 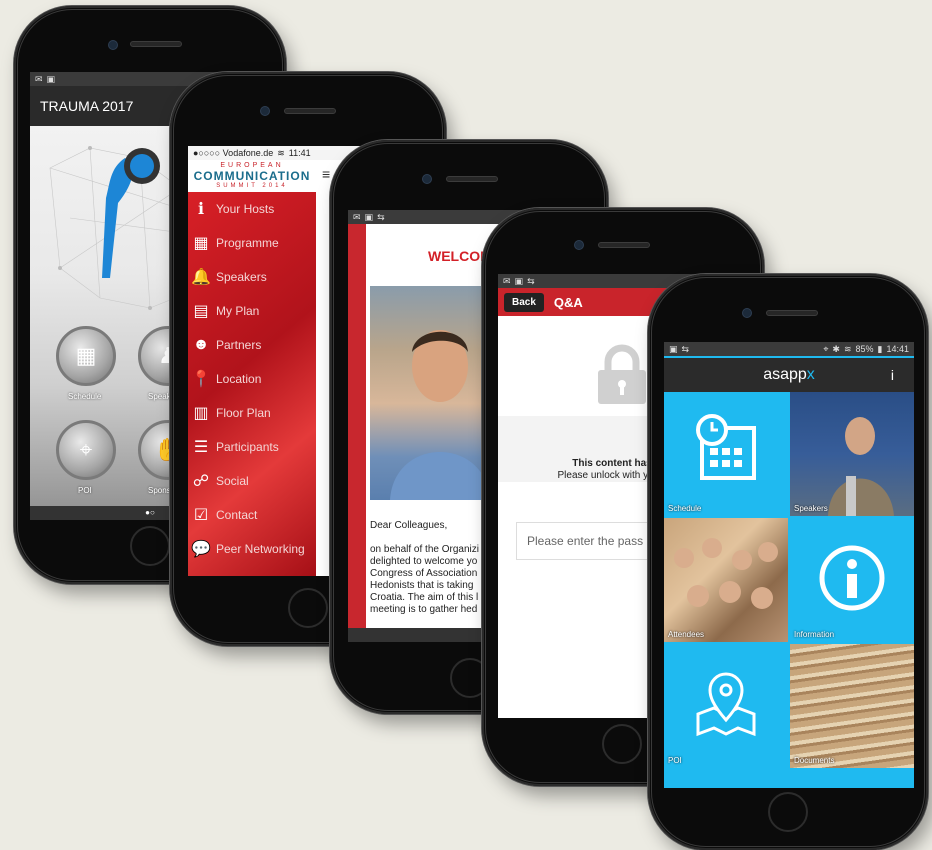 I want to click on menu-item-contact: ☑ Contact, so click(x=253, y=515).